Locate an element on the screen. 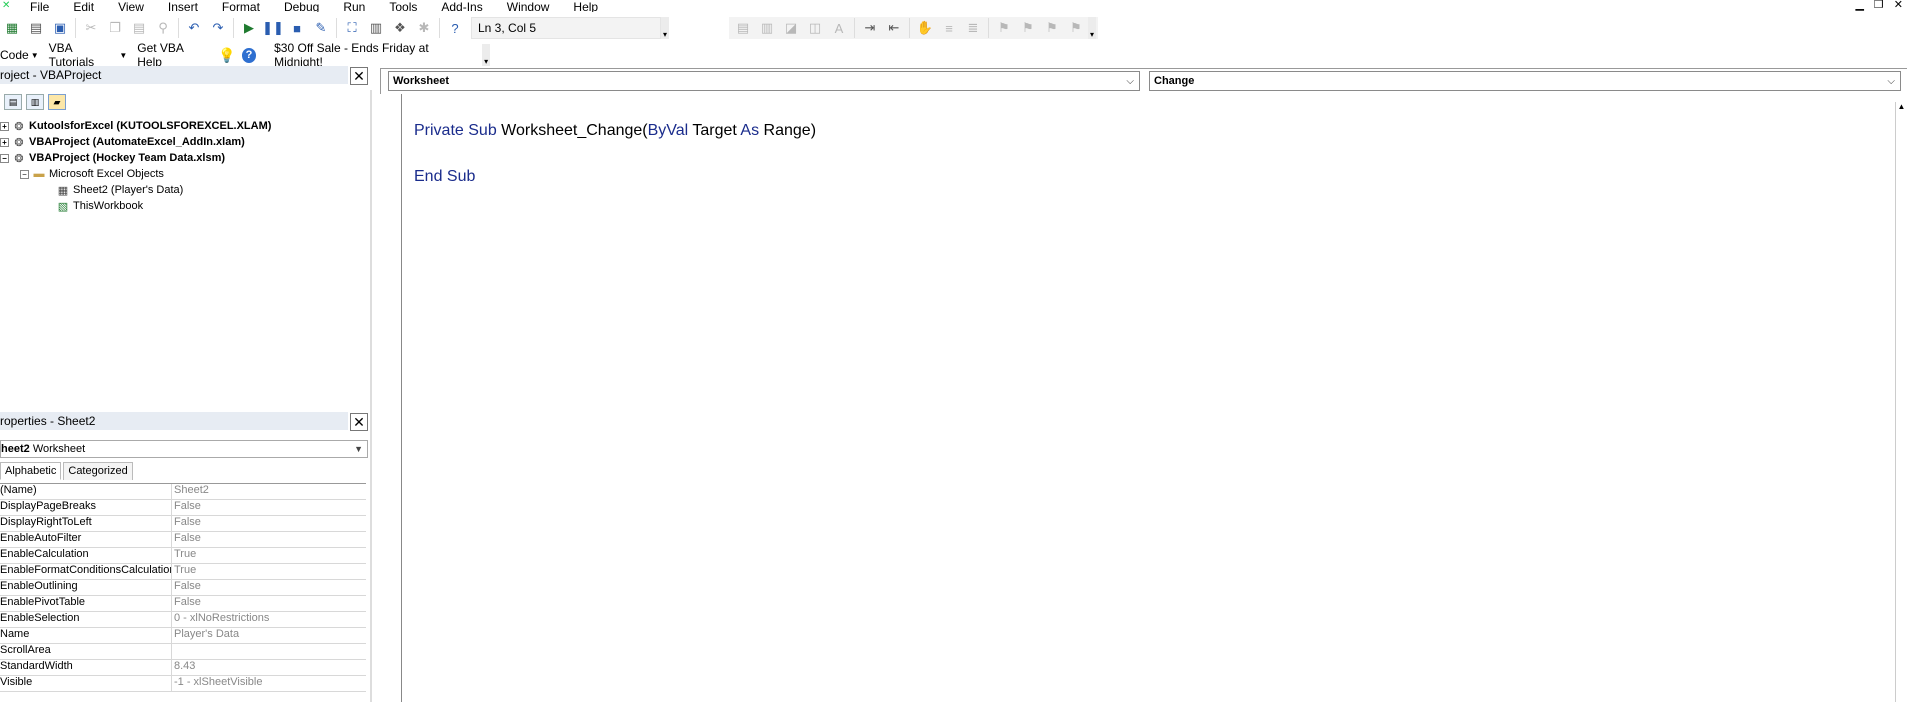 Image resolution: width=1907 pixels, height=702 pixels. property-row: DisplayPageBreaks False is located at coordinates (183, 508).